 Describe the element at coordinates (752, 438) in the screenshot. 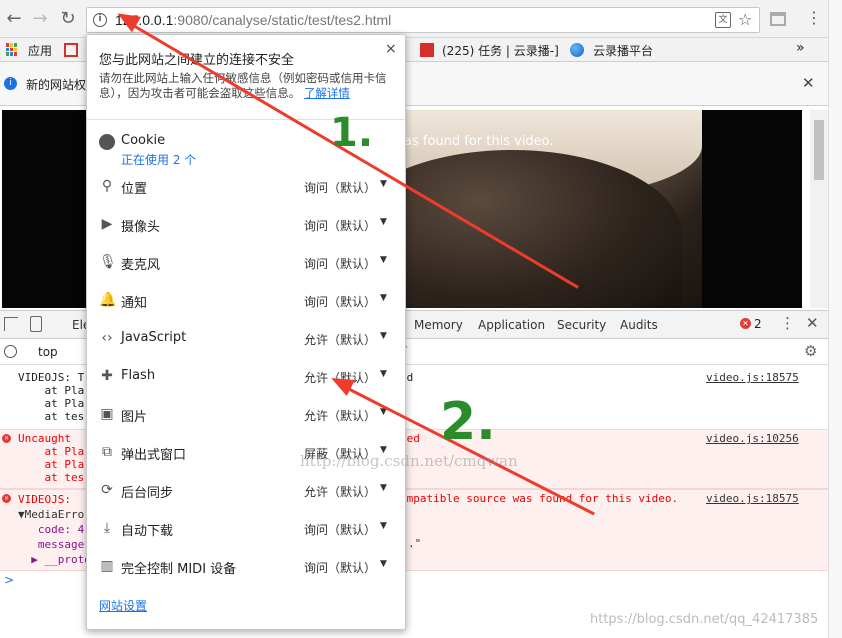

I see `error-source-link: video.js:10256` at that location.